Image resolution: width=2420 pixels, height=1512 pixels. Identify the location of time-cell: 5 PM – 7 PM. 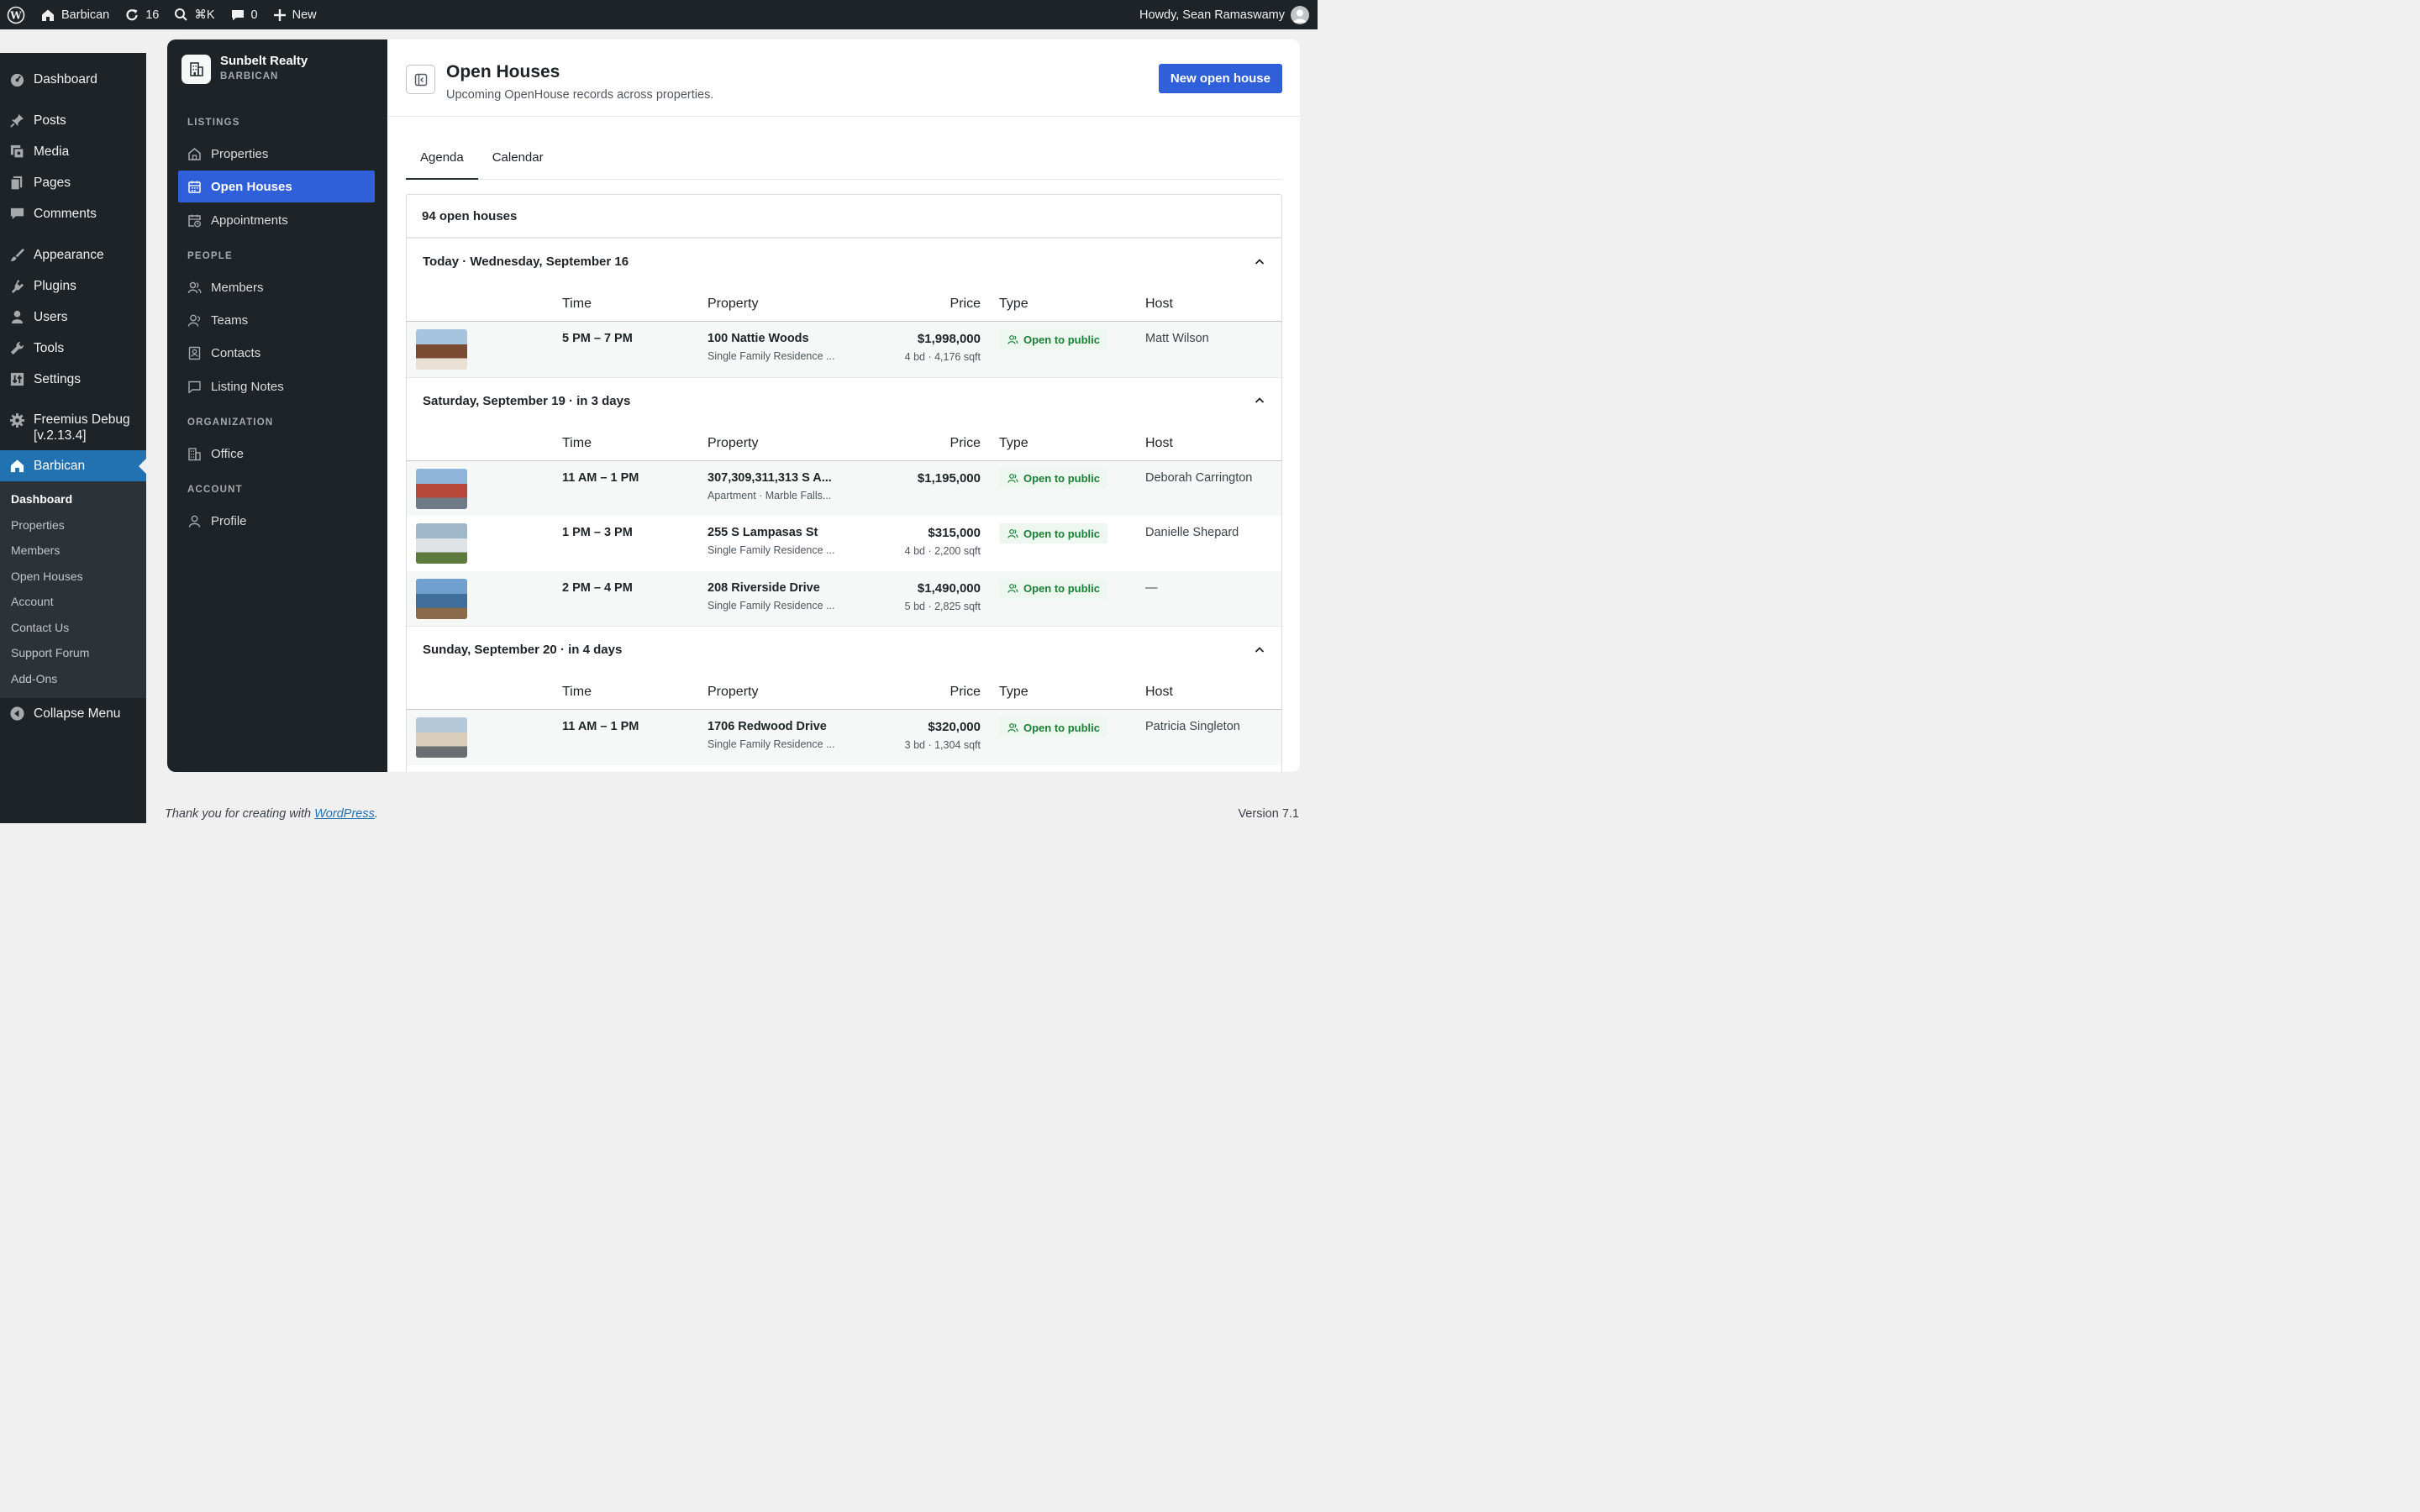
(597, 338).